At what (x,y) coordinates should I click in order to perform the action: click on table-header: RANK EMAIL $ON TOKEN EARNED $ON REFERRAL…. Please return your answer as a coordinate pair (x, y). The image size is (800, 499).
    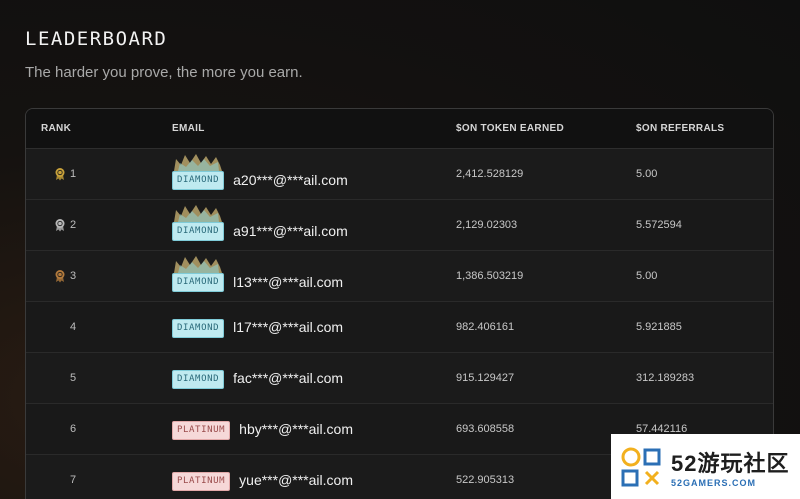
    Looking at the image, I should click on (399, 129).